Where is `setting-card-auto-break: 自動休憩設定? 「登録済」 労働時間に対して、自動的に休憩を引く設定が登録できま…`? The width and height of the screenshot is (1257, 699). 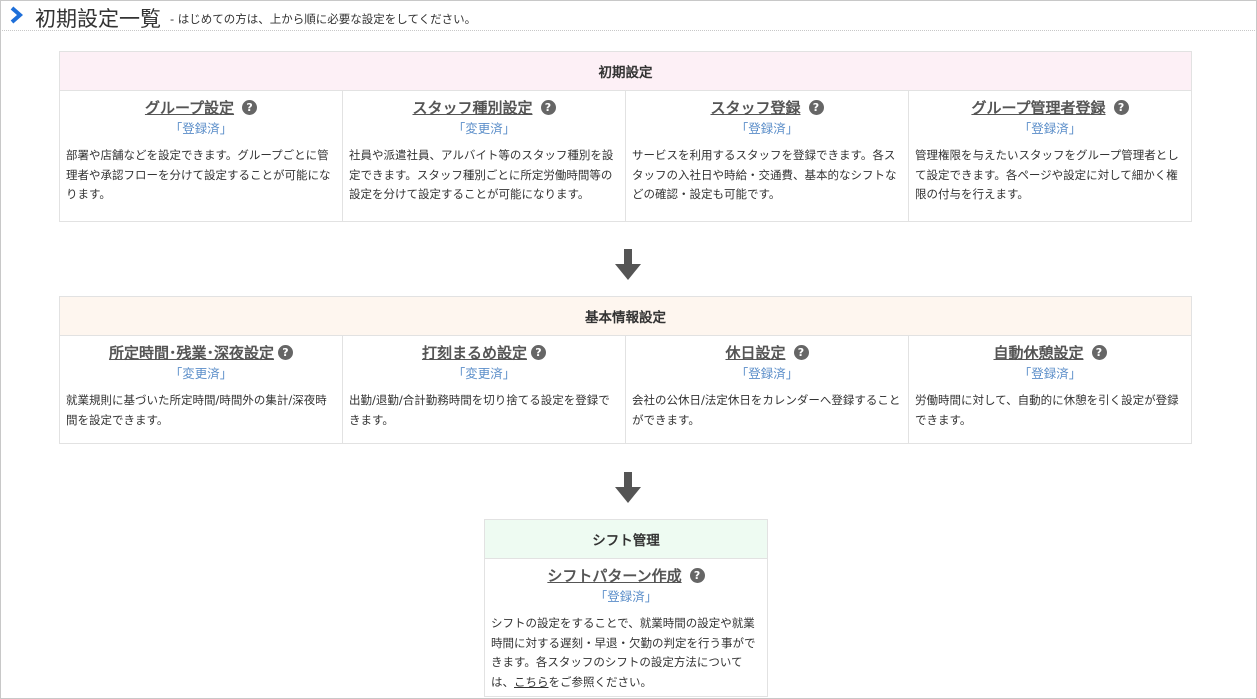
setting-card-auto-break: 自動休憩設定? 「登録済」 労働時間に対して、自動的に休憩を引く設定が登録できま… is located at coordinates (1050, 389).